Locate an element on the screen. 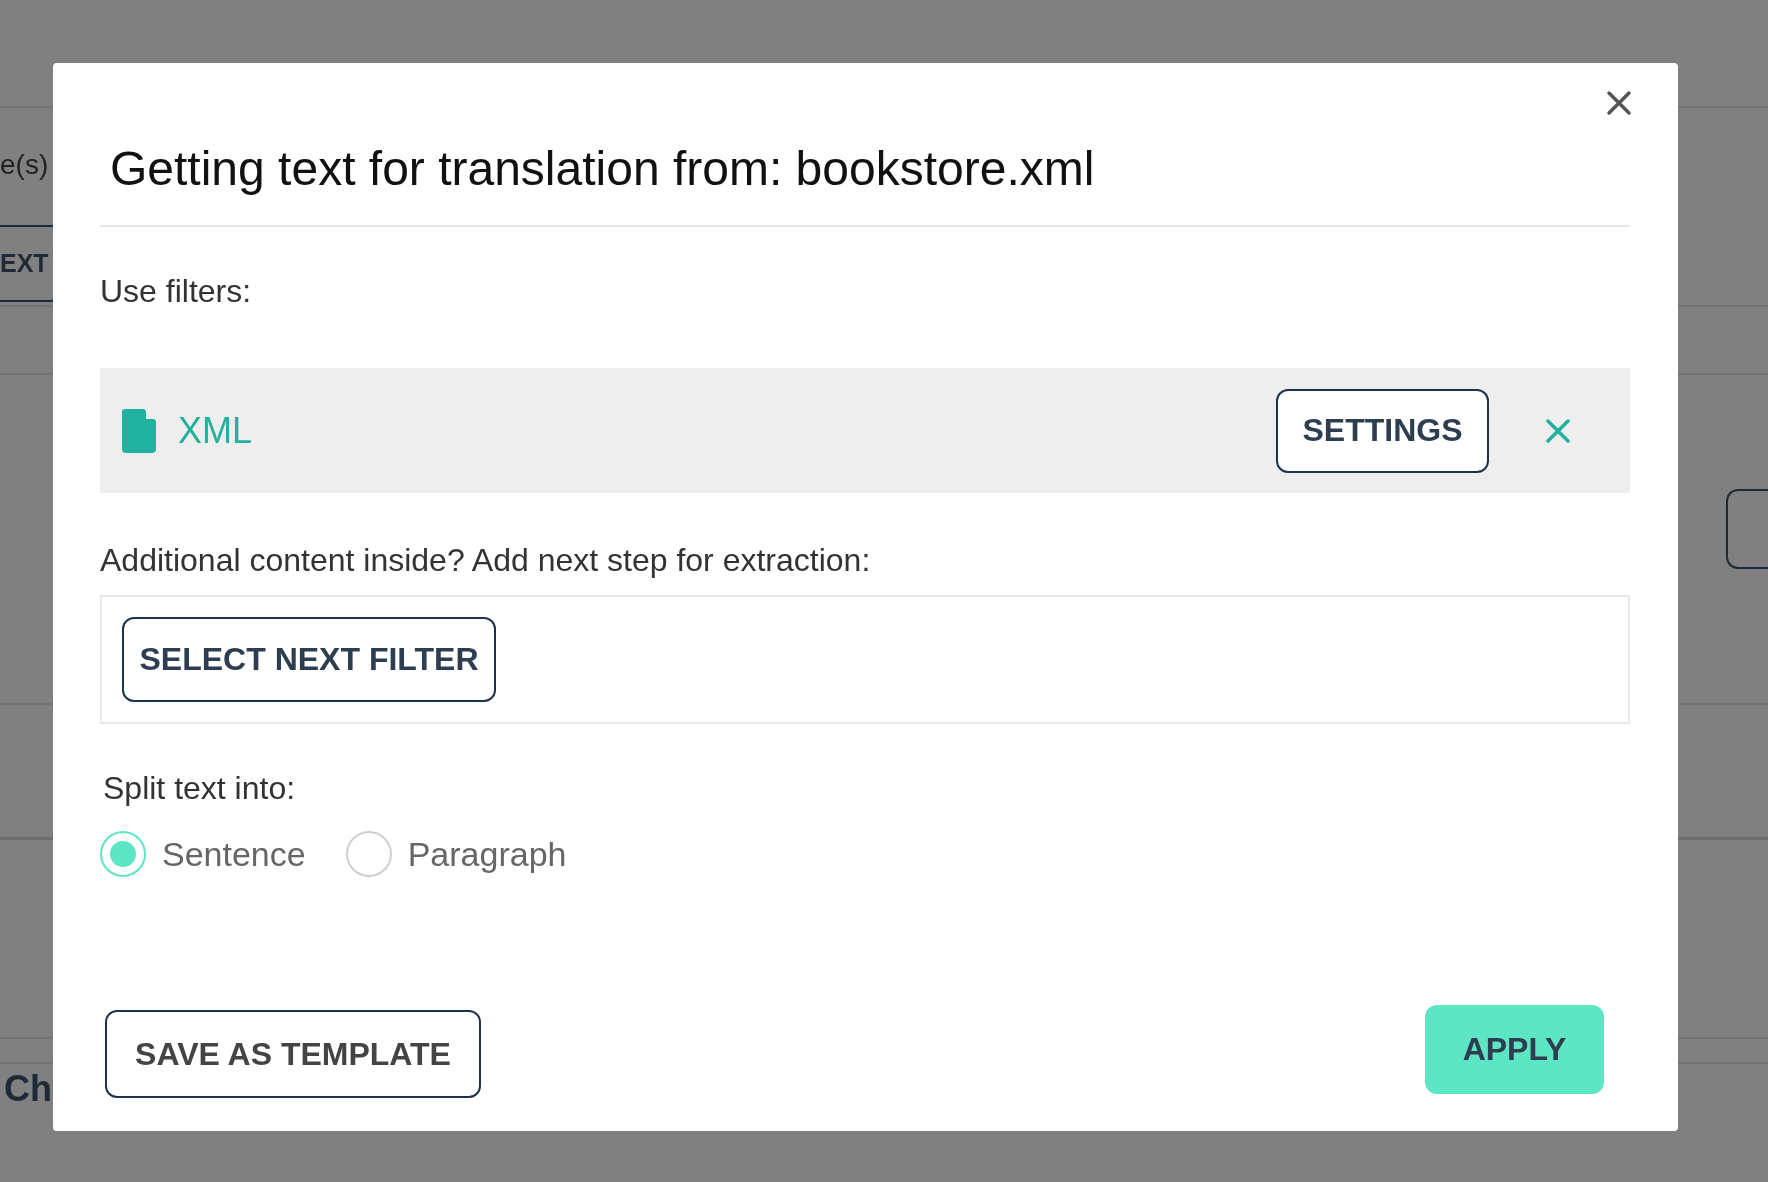  radio-label: Sentence is located at coordinates (234, 854).